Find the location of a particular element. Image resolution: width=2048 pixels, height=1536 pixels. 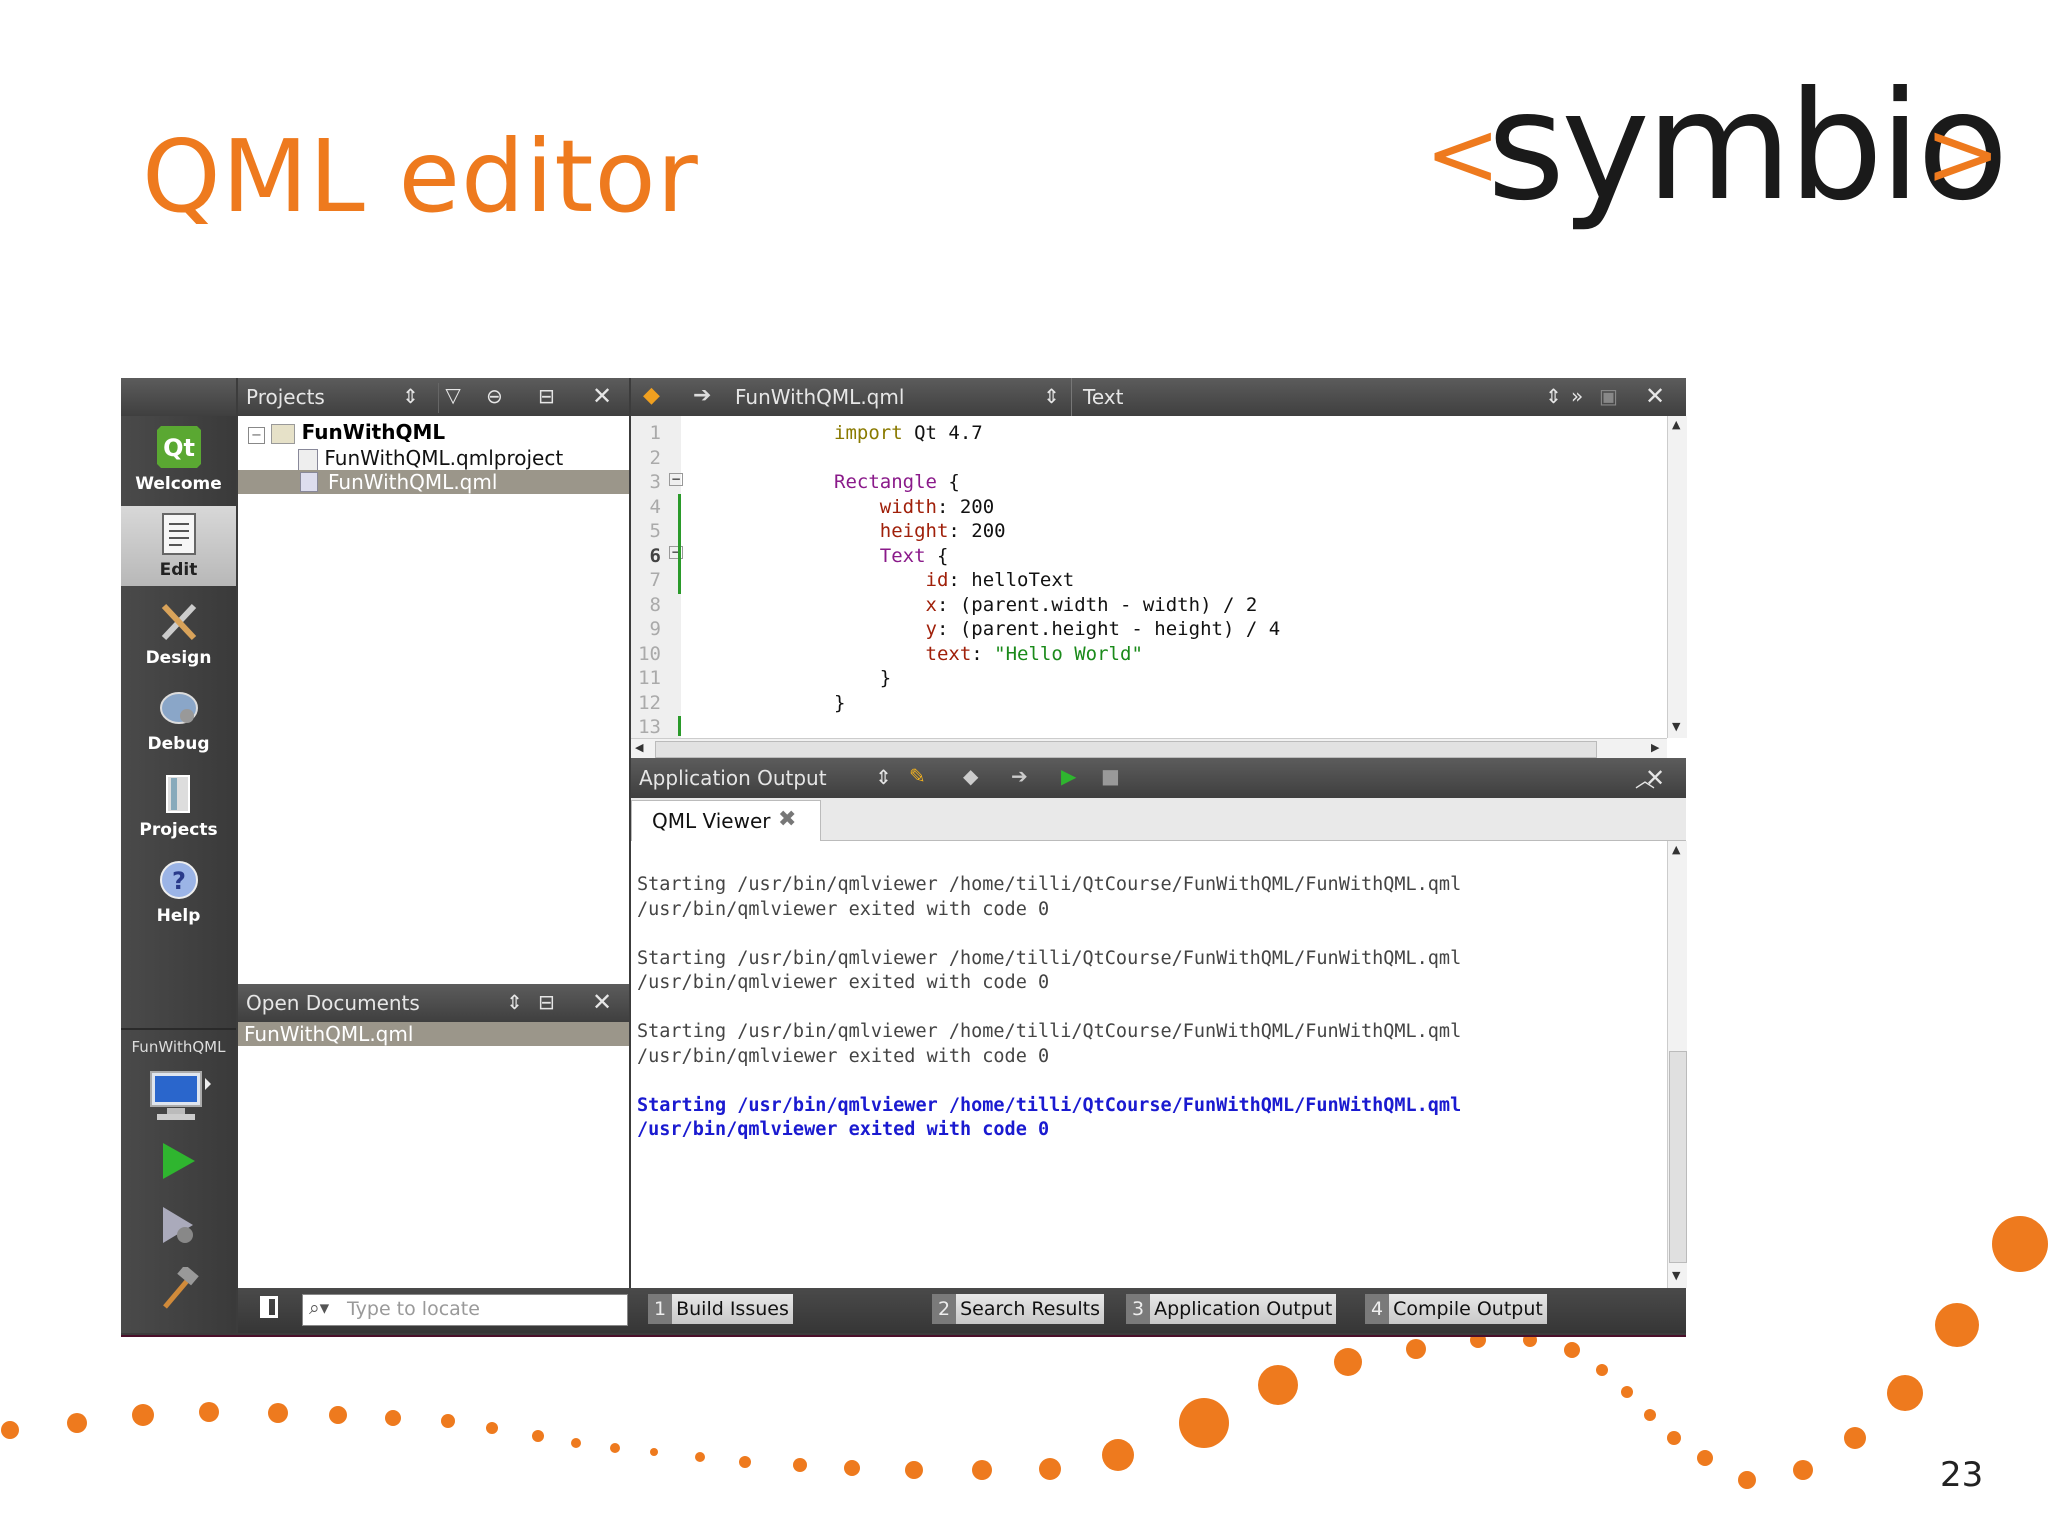

tree-item-project: − FunWithQML is located at coordinates (346, 432).